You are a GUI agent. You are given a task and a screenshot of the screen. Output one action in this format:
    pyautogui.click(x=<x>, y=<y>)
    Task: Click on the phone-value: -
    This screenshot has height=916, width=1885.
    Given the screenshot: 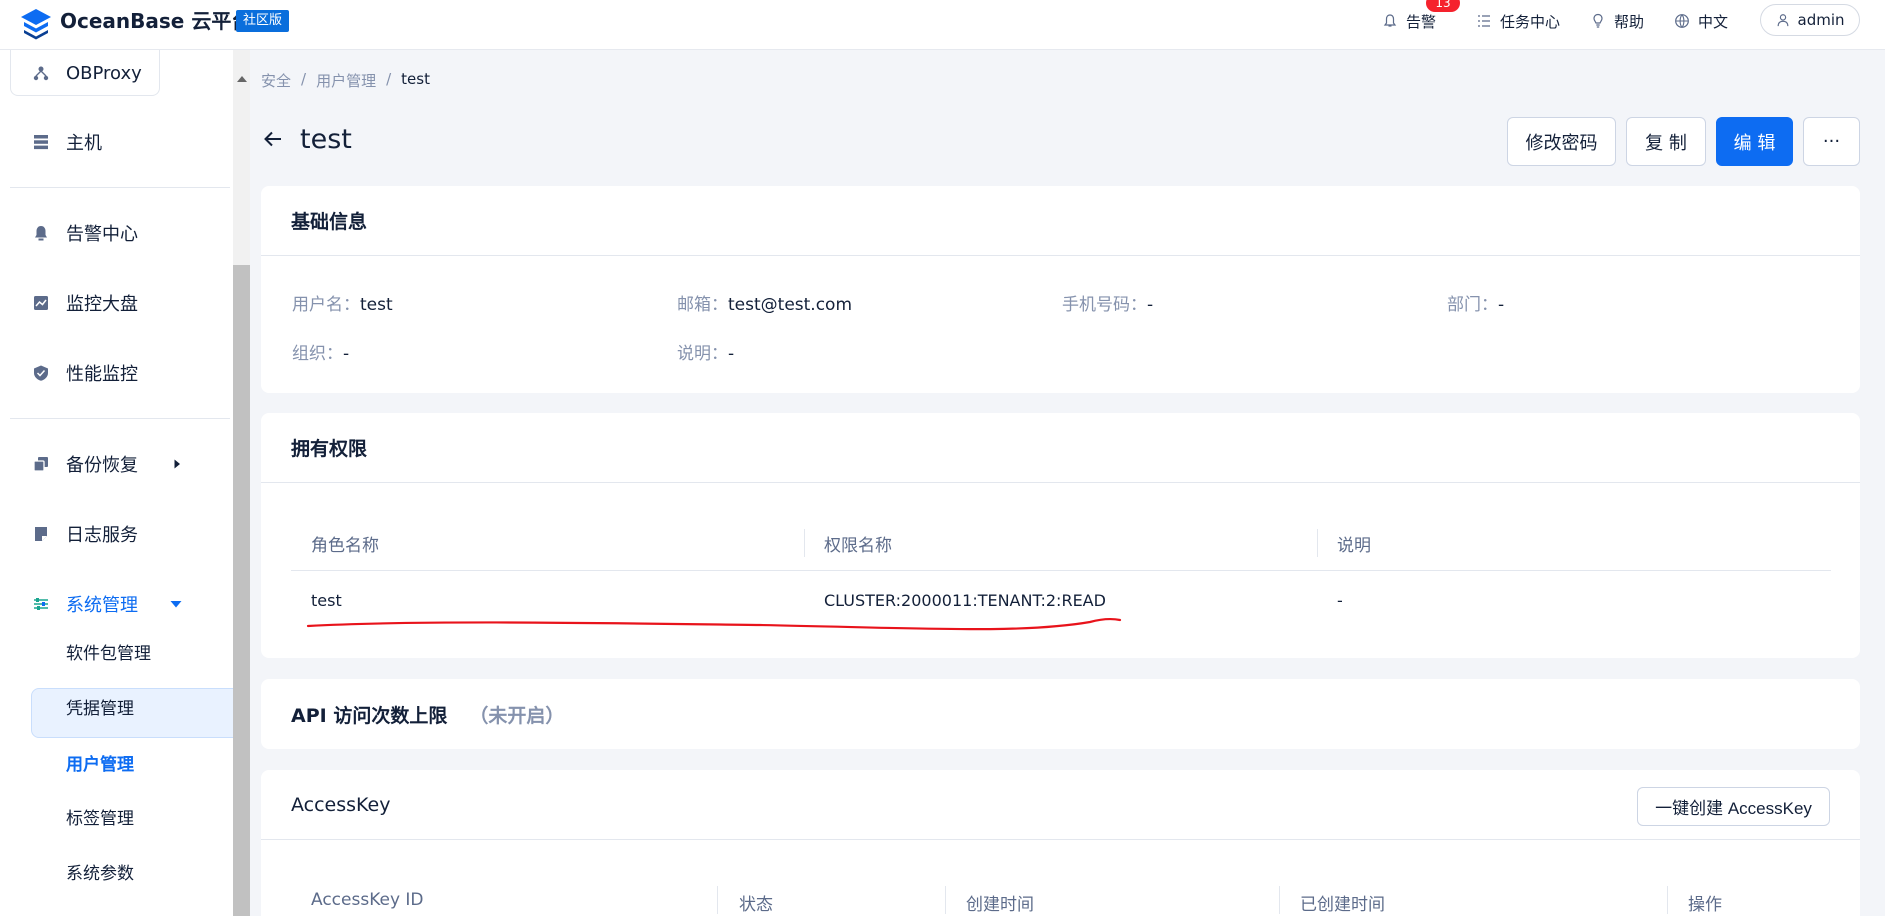 What is the action you would take?
    pyautogui.click(x=1150, y=305)
    